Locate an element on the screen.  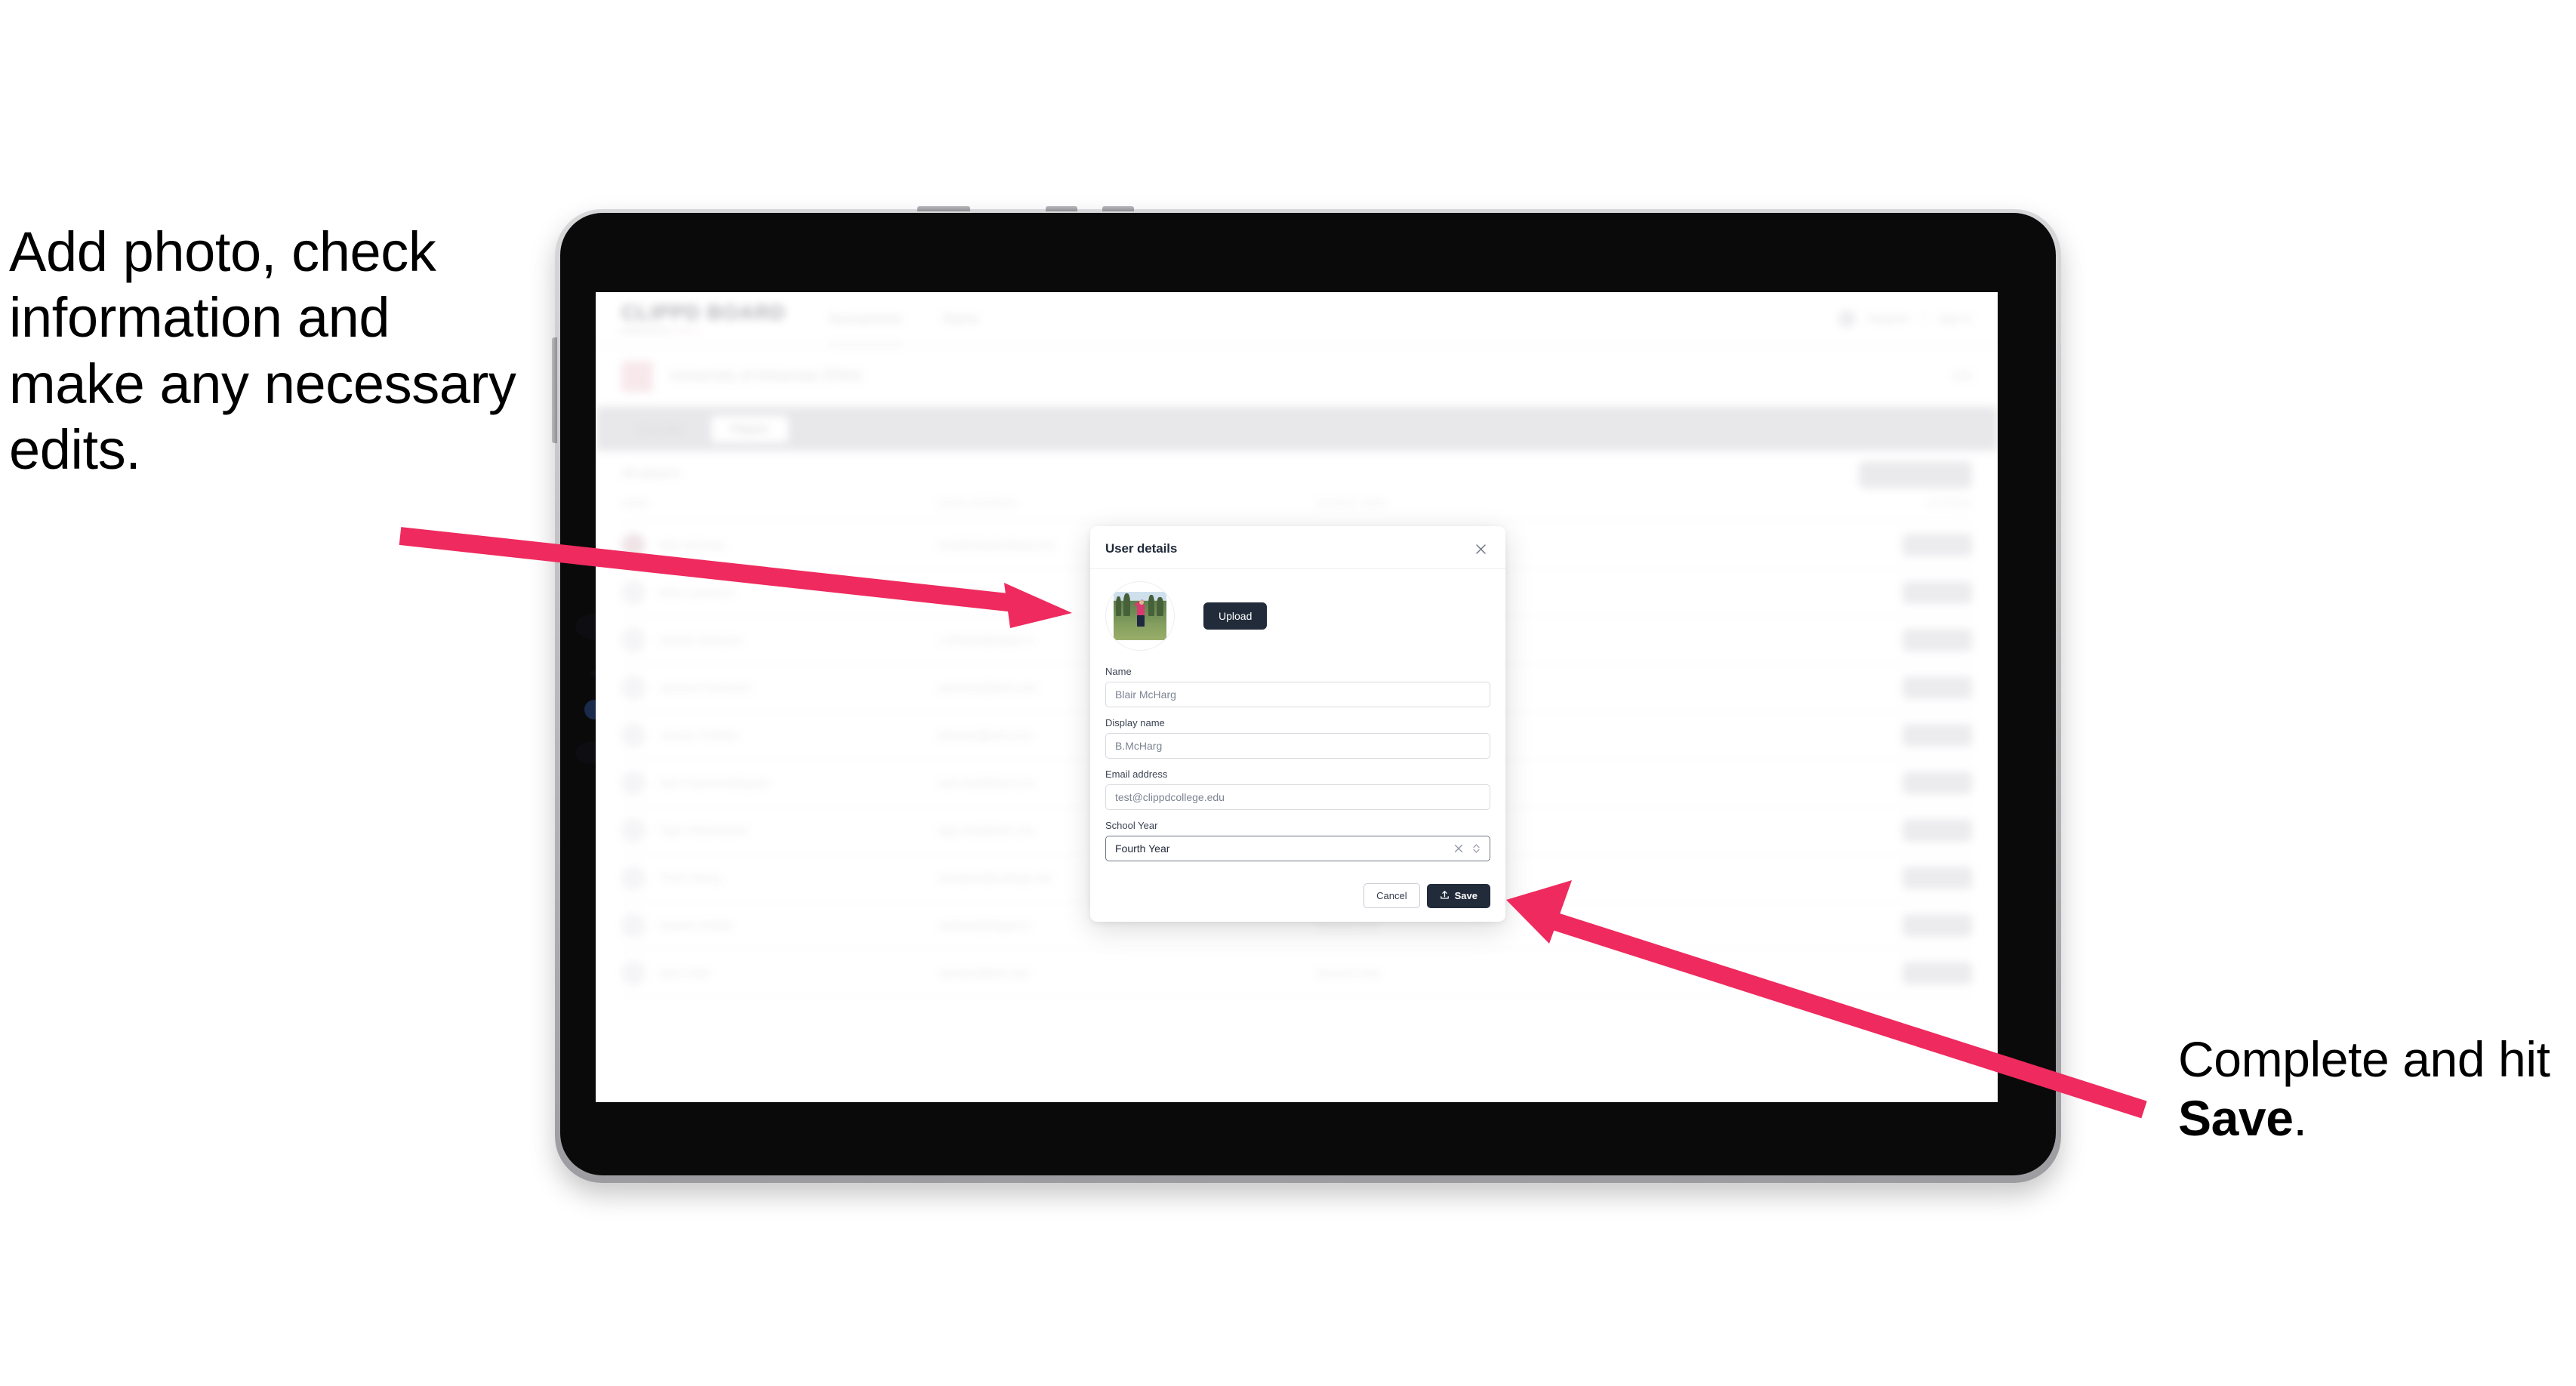
clear-x-icon is located at coordinates (1458, 848).